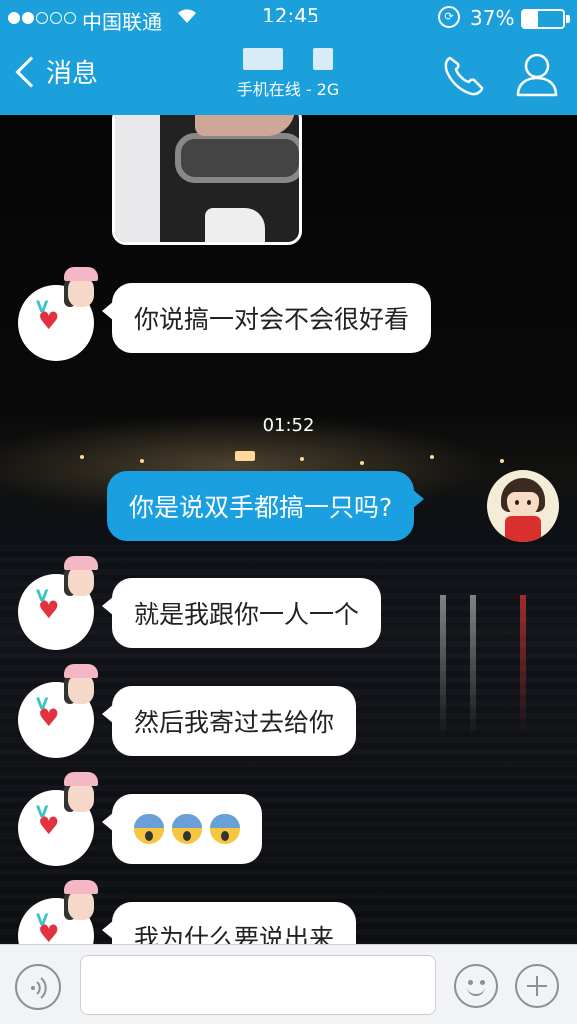 Image resolution: width=577 pixels, height=1024 pixels. What do you see at coordinates (234, 934) in the screenshot?
I see `message-text: 我为什么要说出来` at bounding box center [234, 934].